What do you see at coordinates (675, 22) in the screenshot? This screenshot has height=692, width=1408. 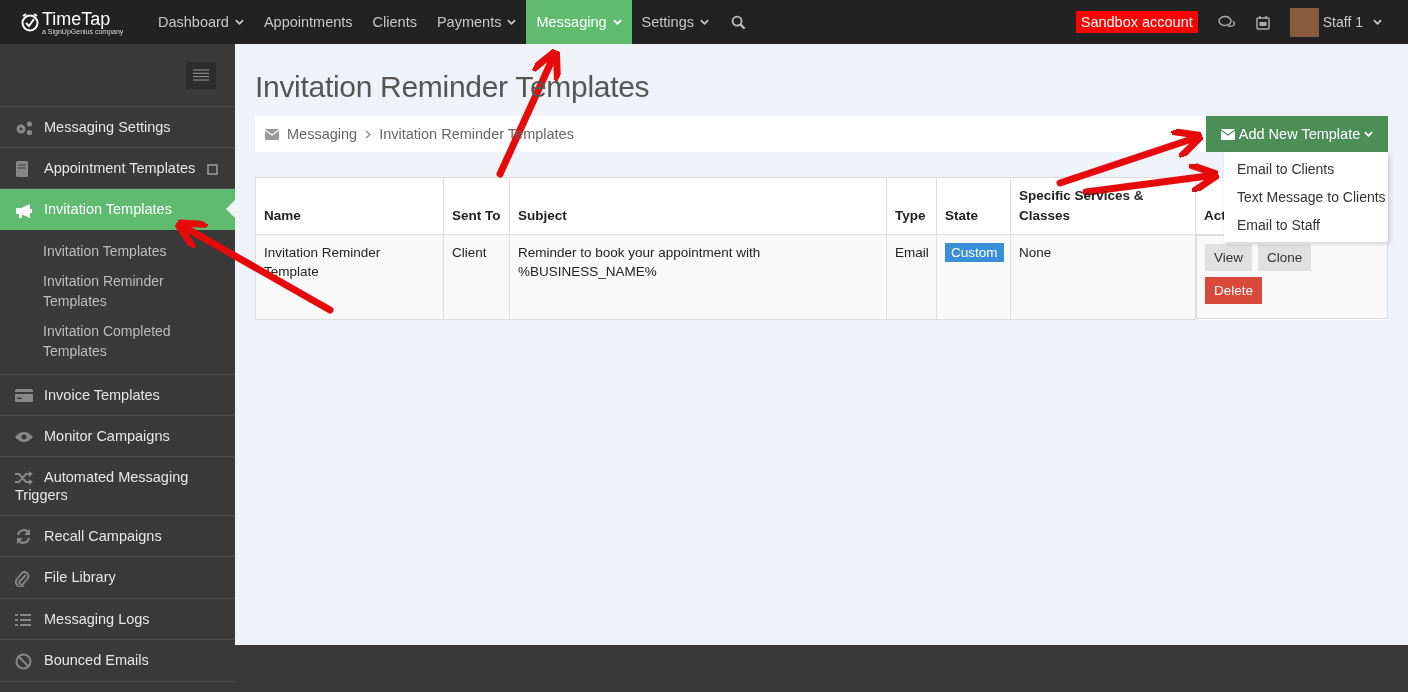 I see `nav-link: Settings` at bounding box center [675, 22].